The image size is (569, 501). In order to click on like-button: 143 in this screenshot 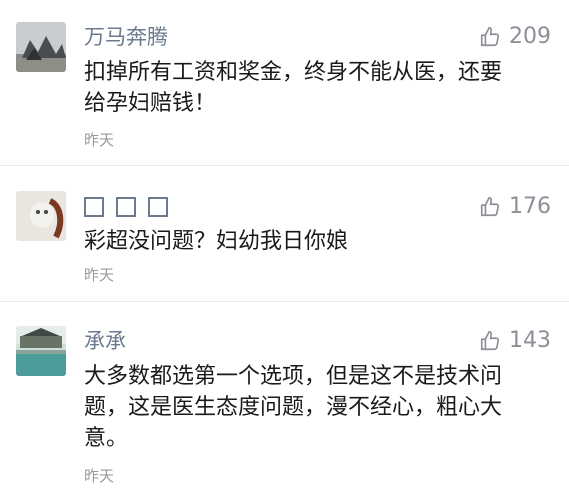, I will do `click(515, 341)`.